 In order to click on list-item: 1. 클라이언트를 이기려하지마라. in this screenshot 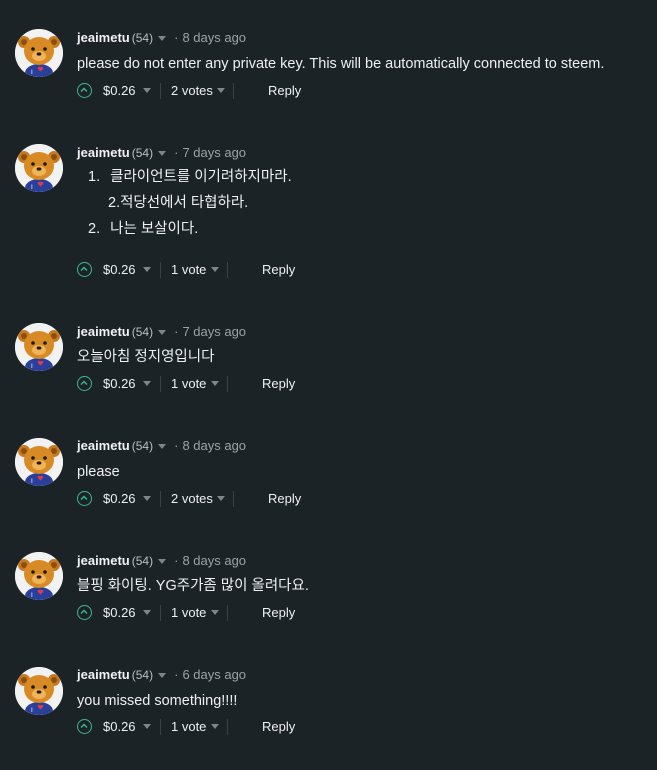, I will do `click(190, 178)`.